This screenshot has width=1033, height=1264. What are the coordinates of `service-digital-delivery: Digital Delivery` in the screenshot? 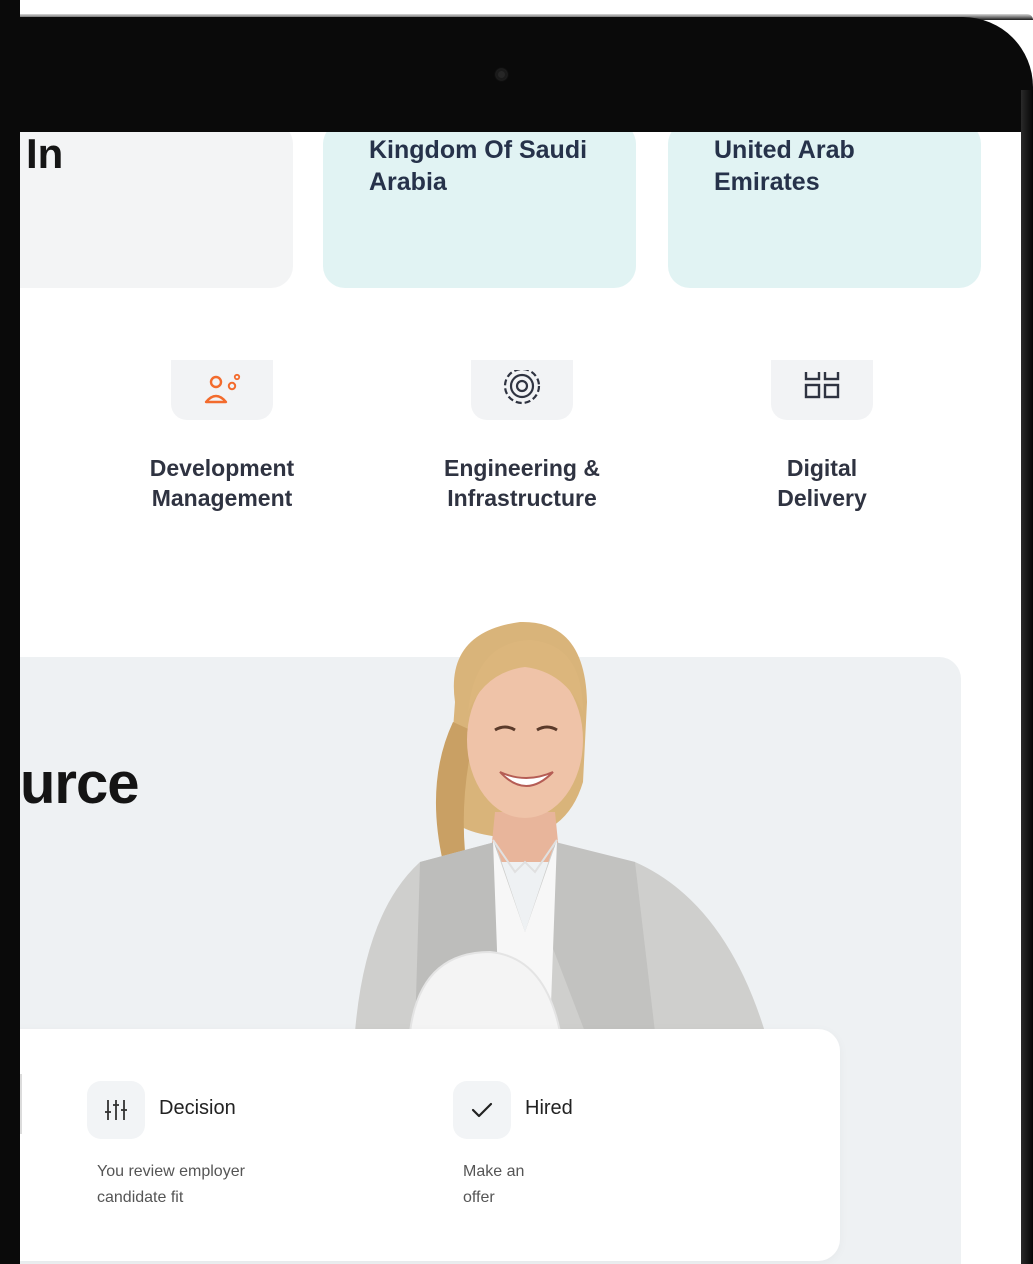 It's located at (822, 436).